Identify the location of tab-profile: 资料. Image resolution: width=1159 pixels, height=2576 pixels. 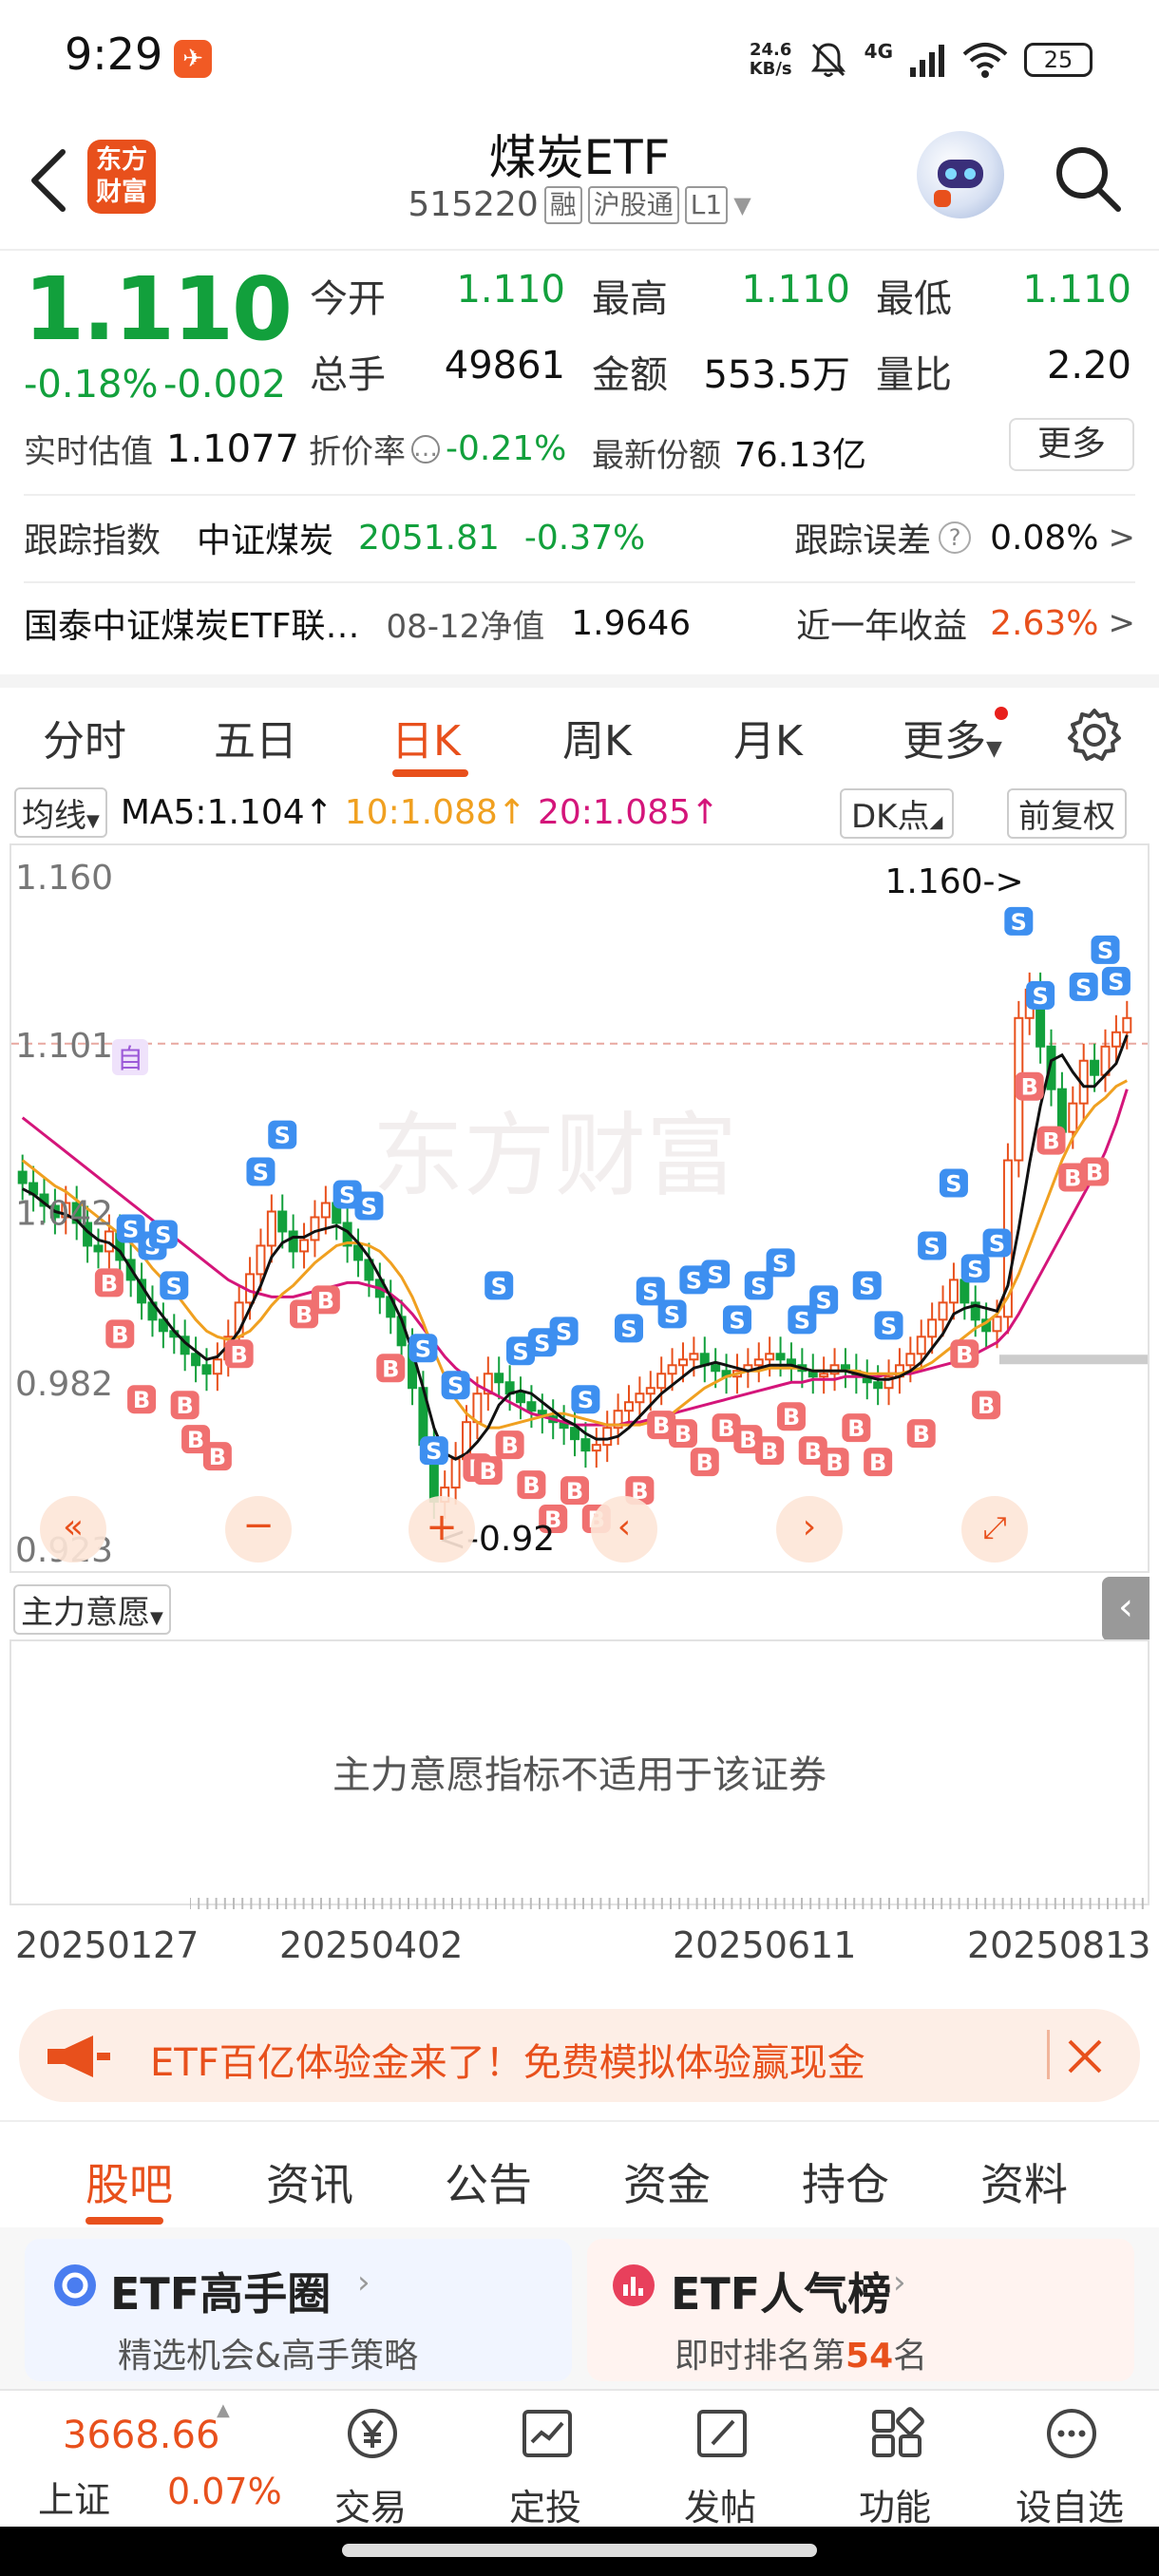
(1024, 2181).